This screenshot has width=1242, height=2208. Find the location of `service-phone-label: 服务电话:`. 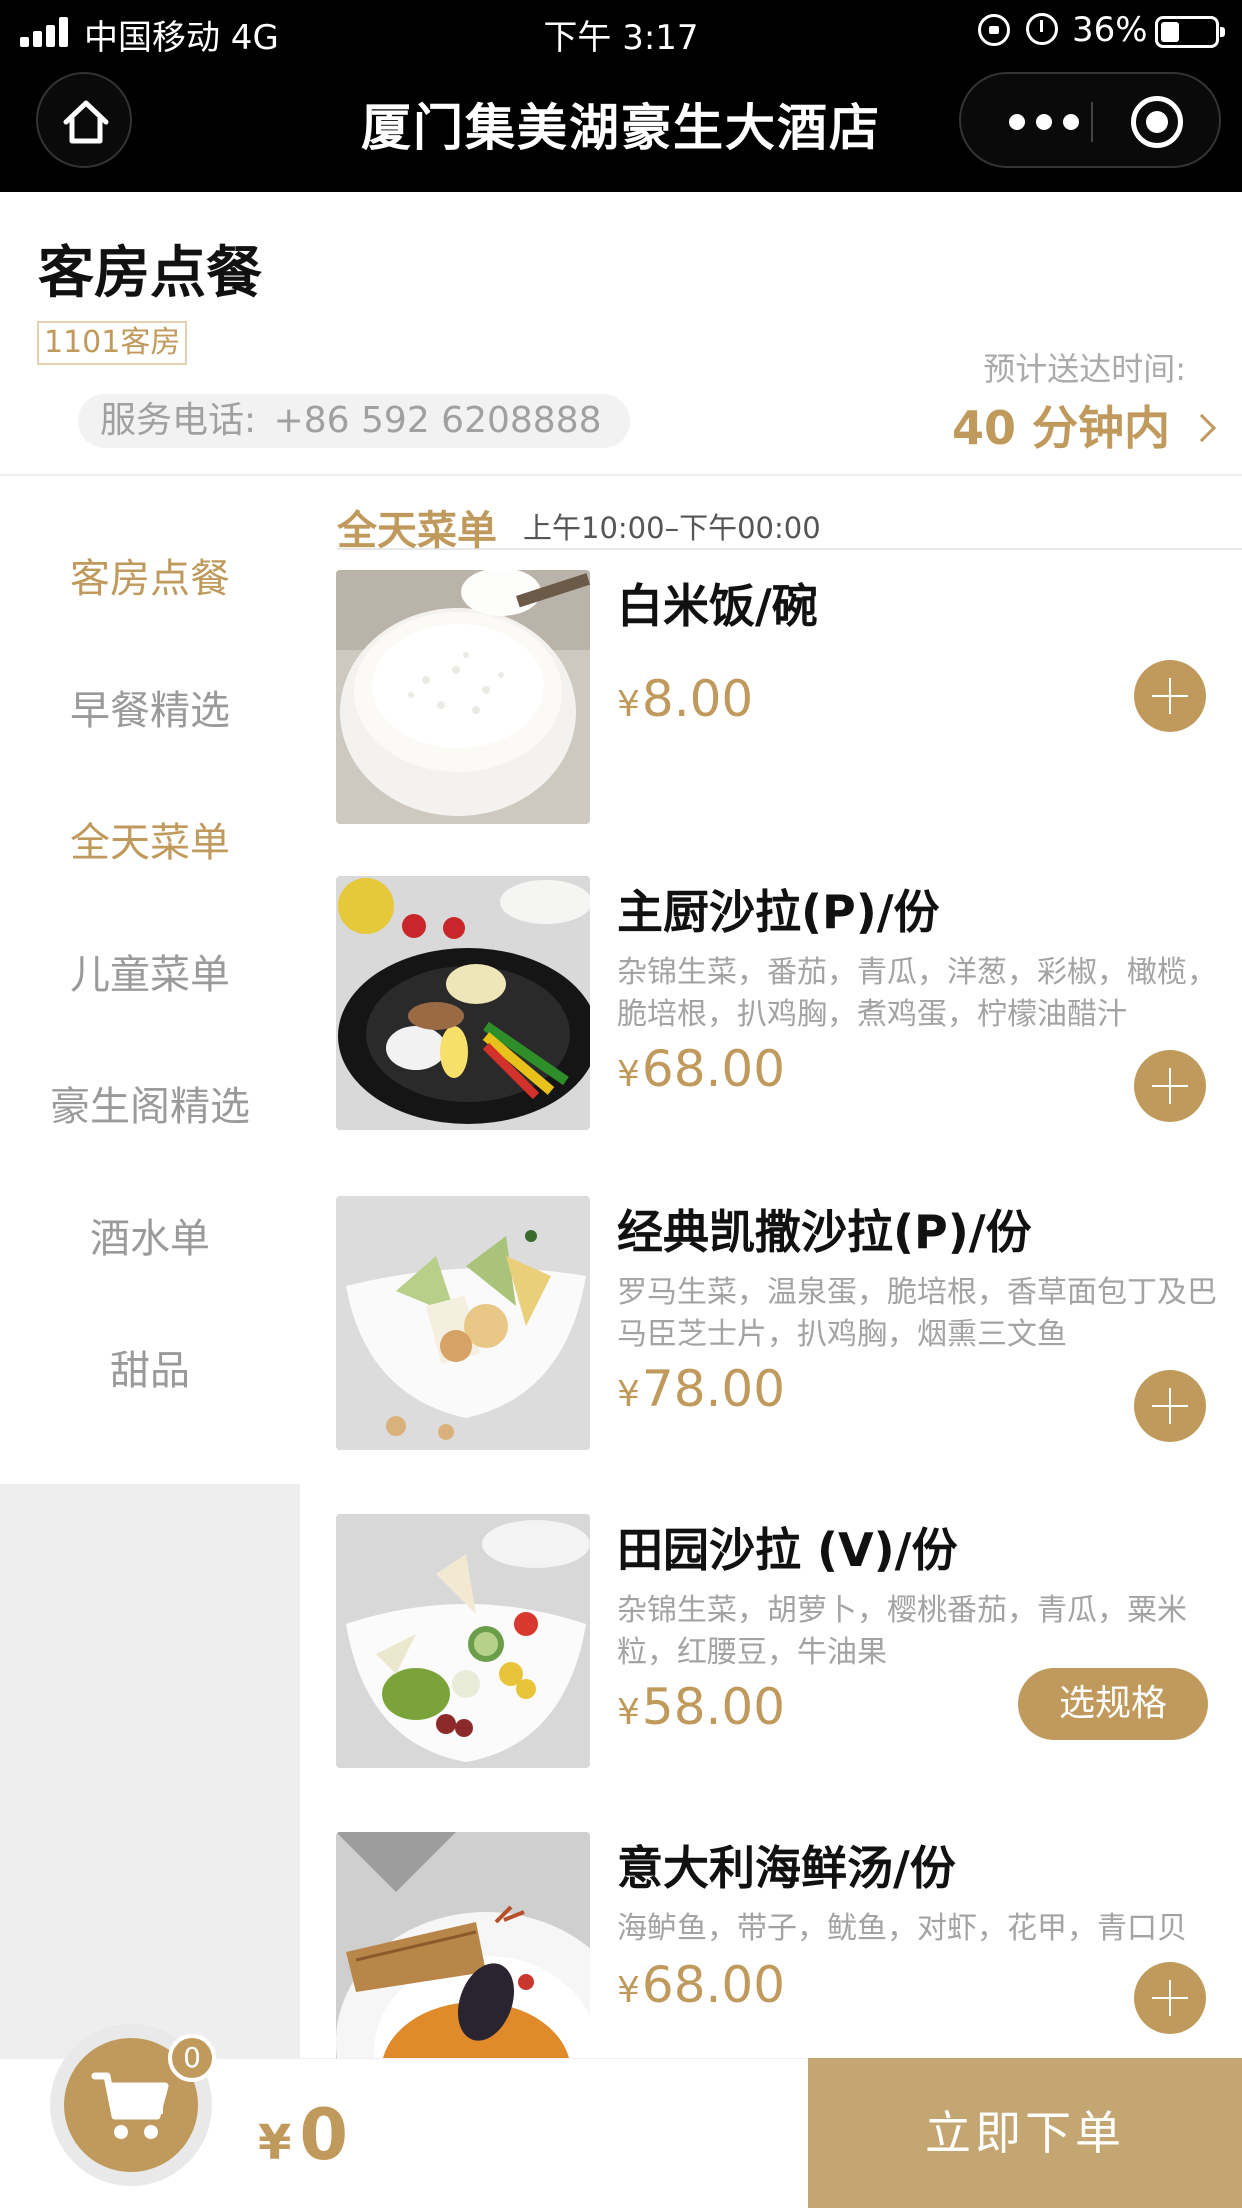

service-phone-label: 服务电话: is located at coordinates (178, 420).